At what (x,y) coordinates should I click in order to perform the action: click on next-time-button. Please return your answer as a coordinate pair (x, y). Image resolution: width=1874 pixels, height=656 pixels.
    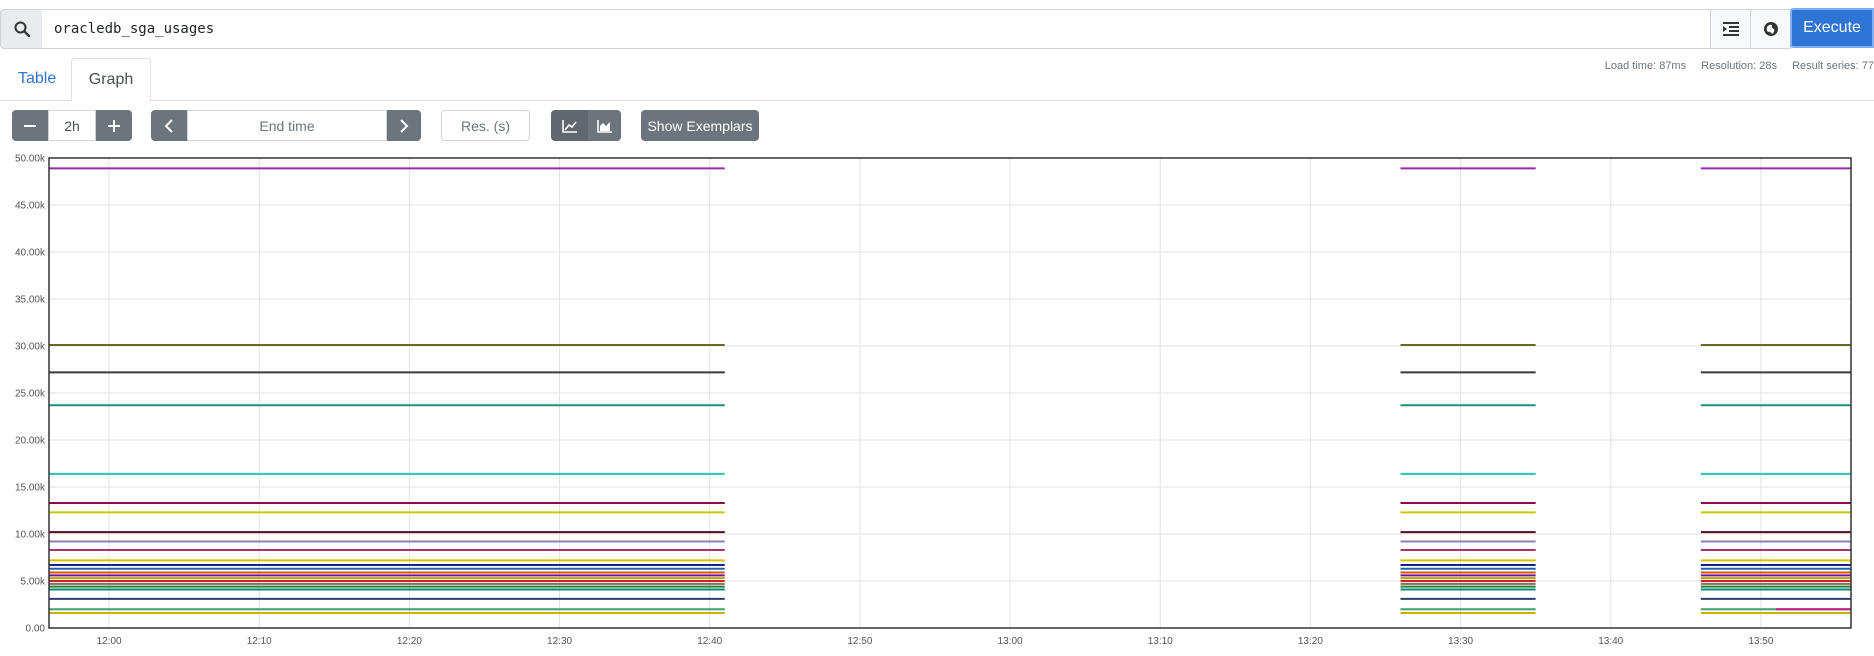
    Looking at the image, I should click on (404, 125).